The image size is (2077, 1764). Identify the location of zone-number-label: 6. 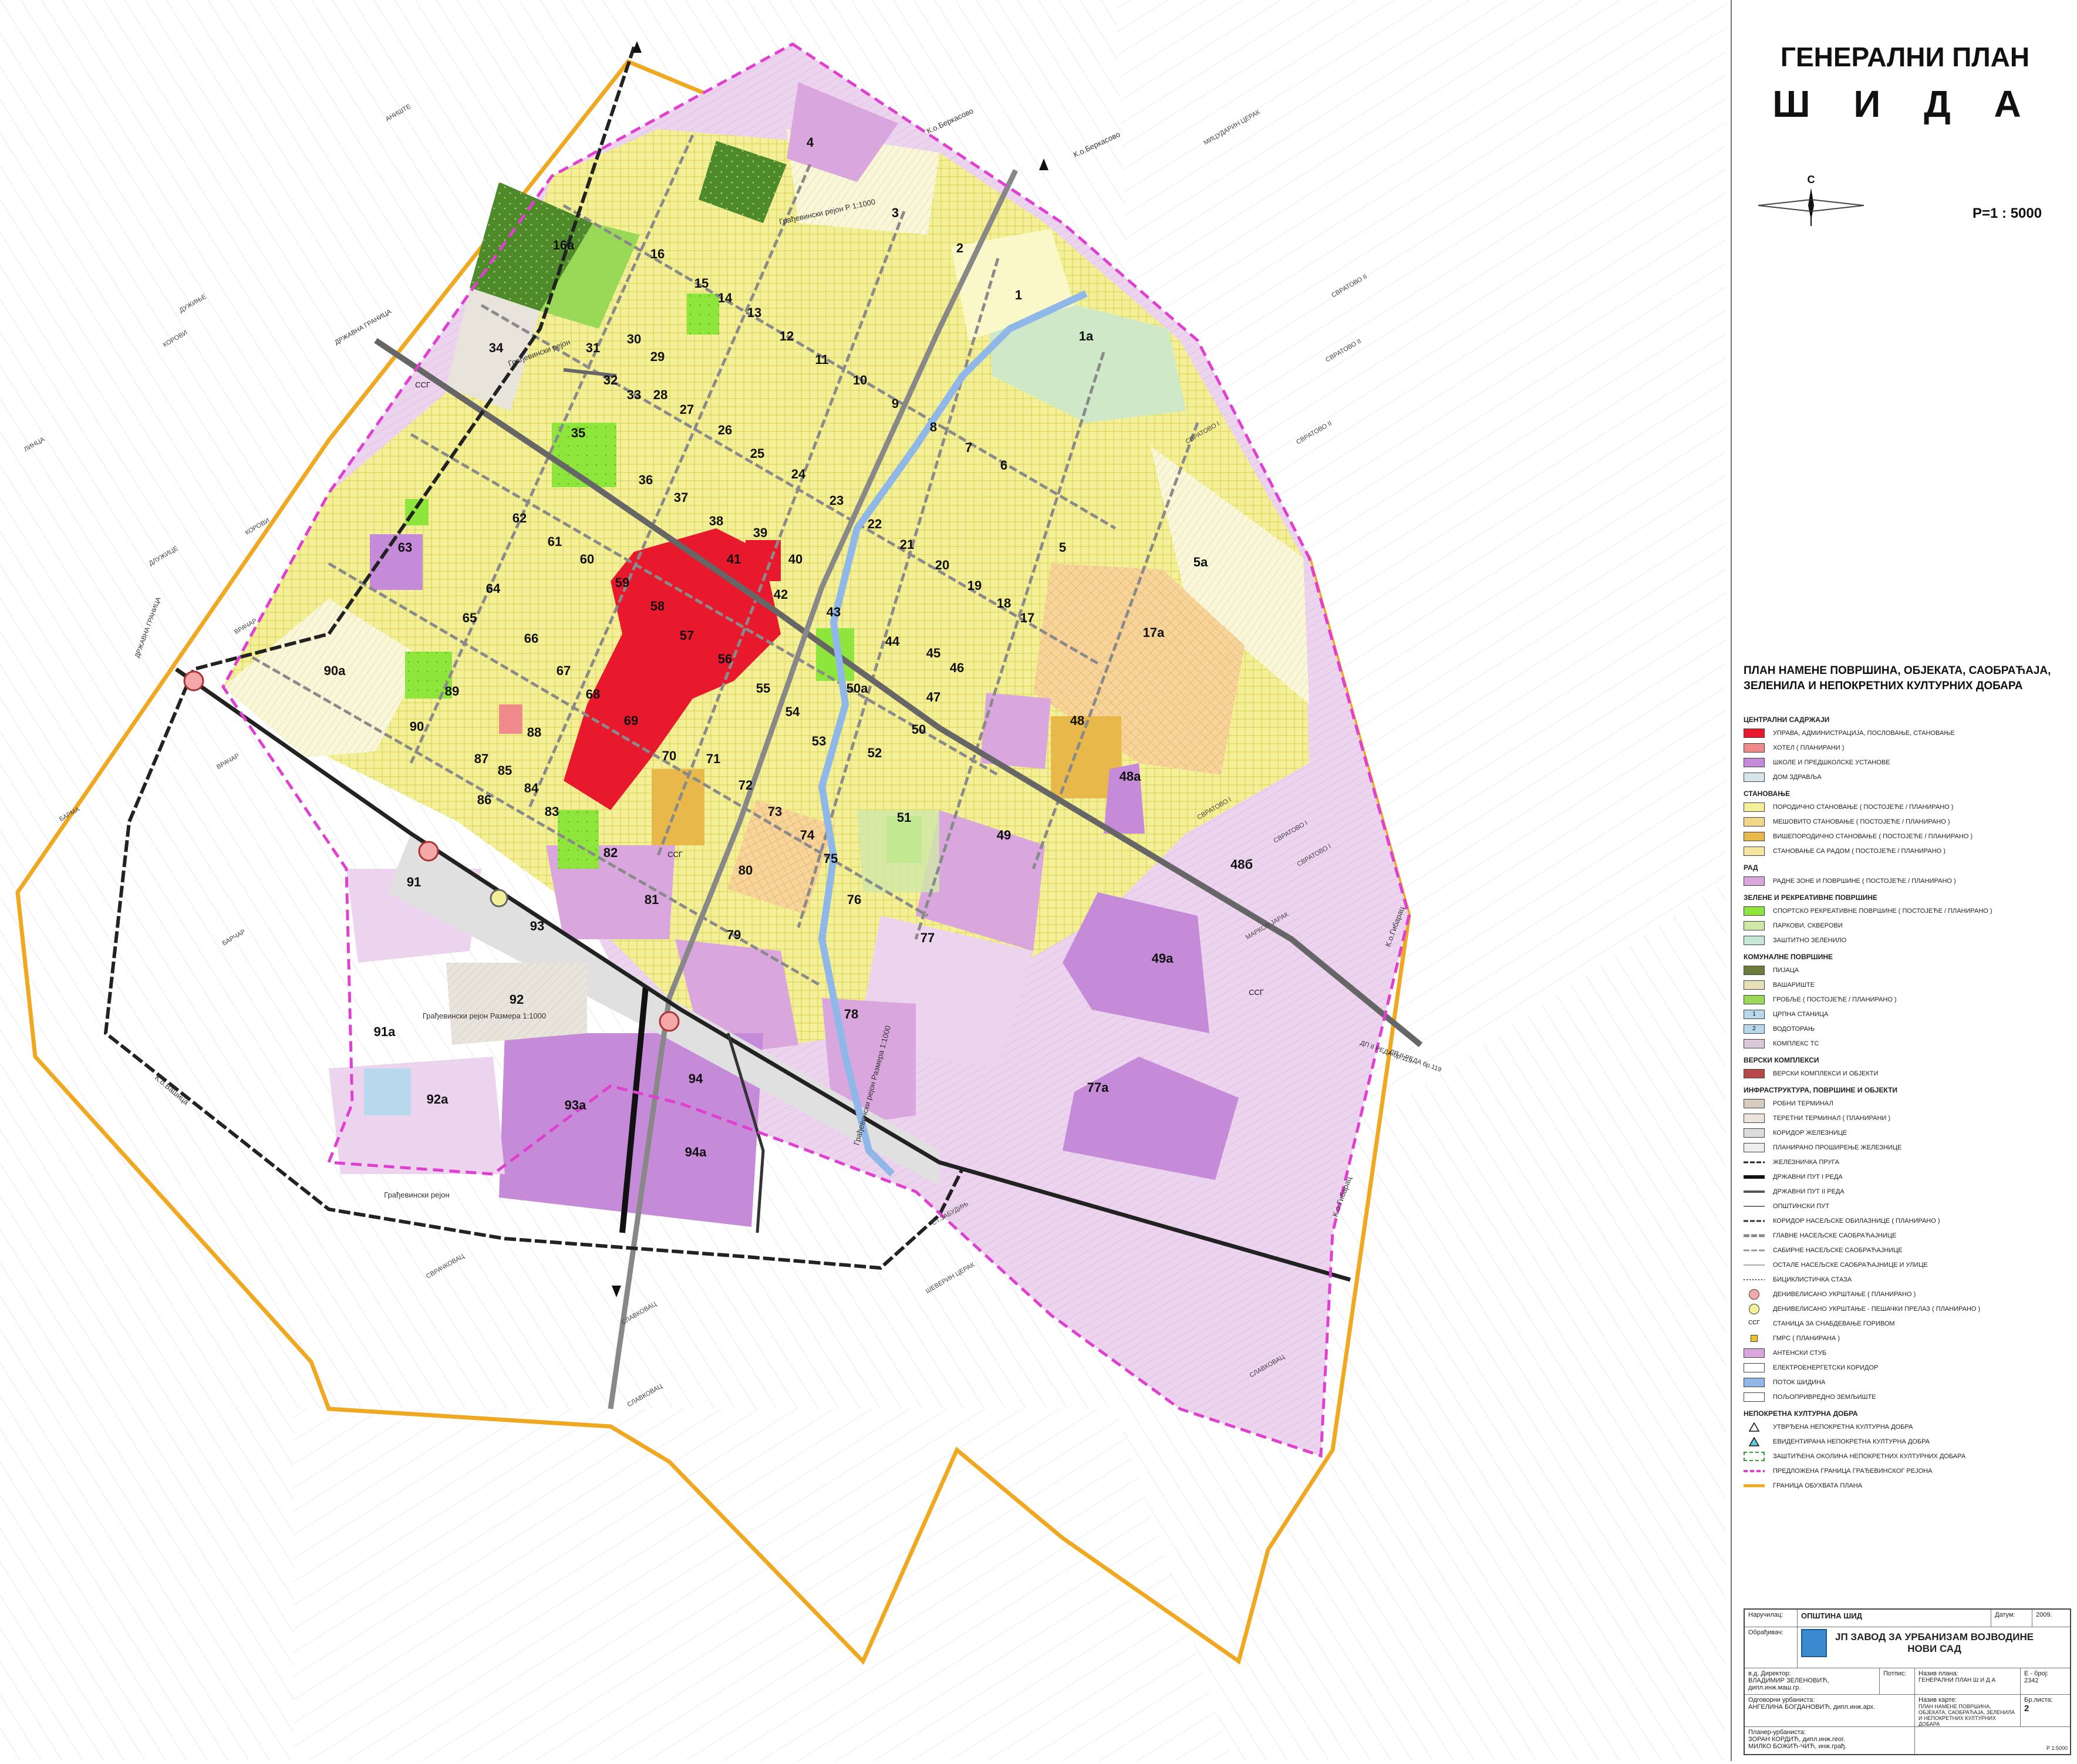
(1003, 465).